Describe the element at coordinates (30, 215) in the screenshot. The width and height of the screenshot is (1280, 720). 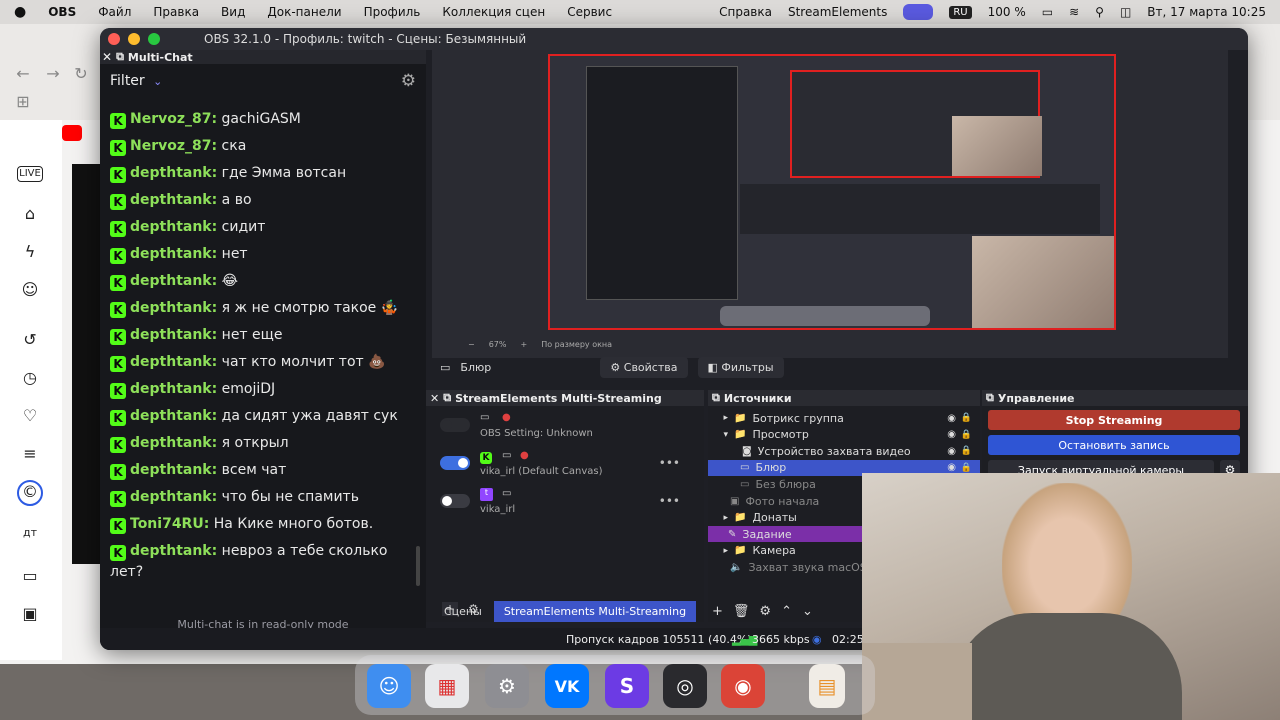
I see `home-icon: ⌂` at that location.